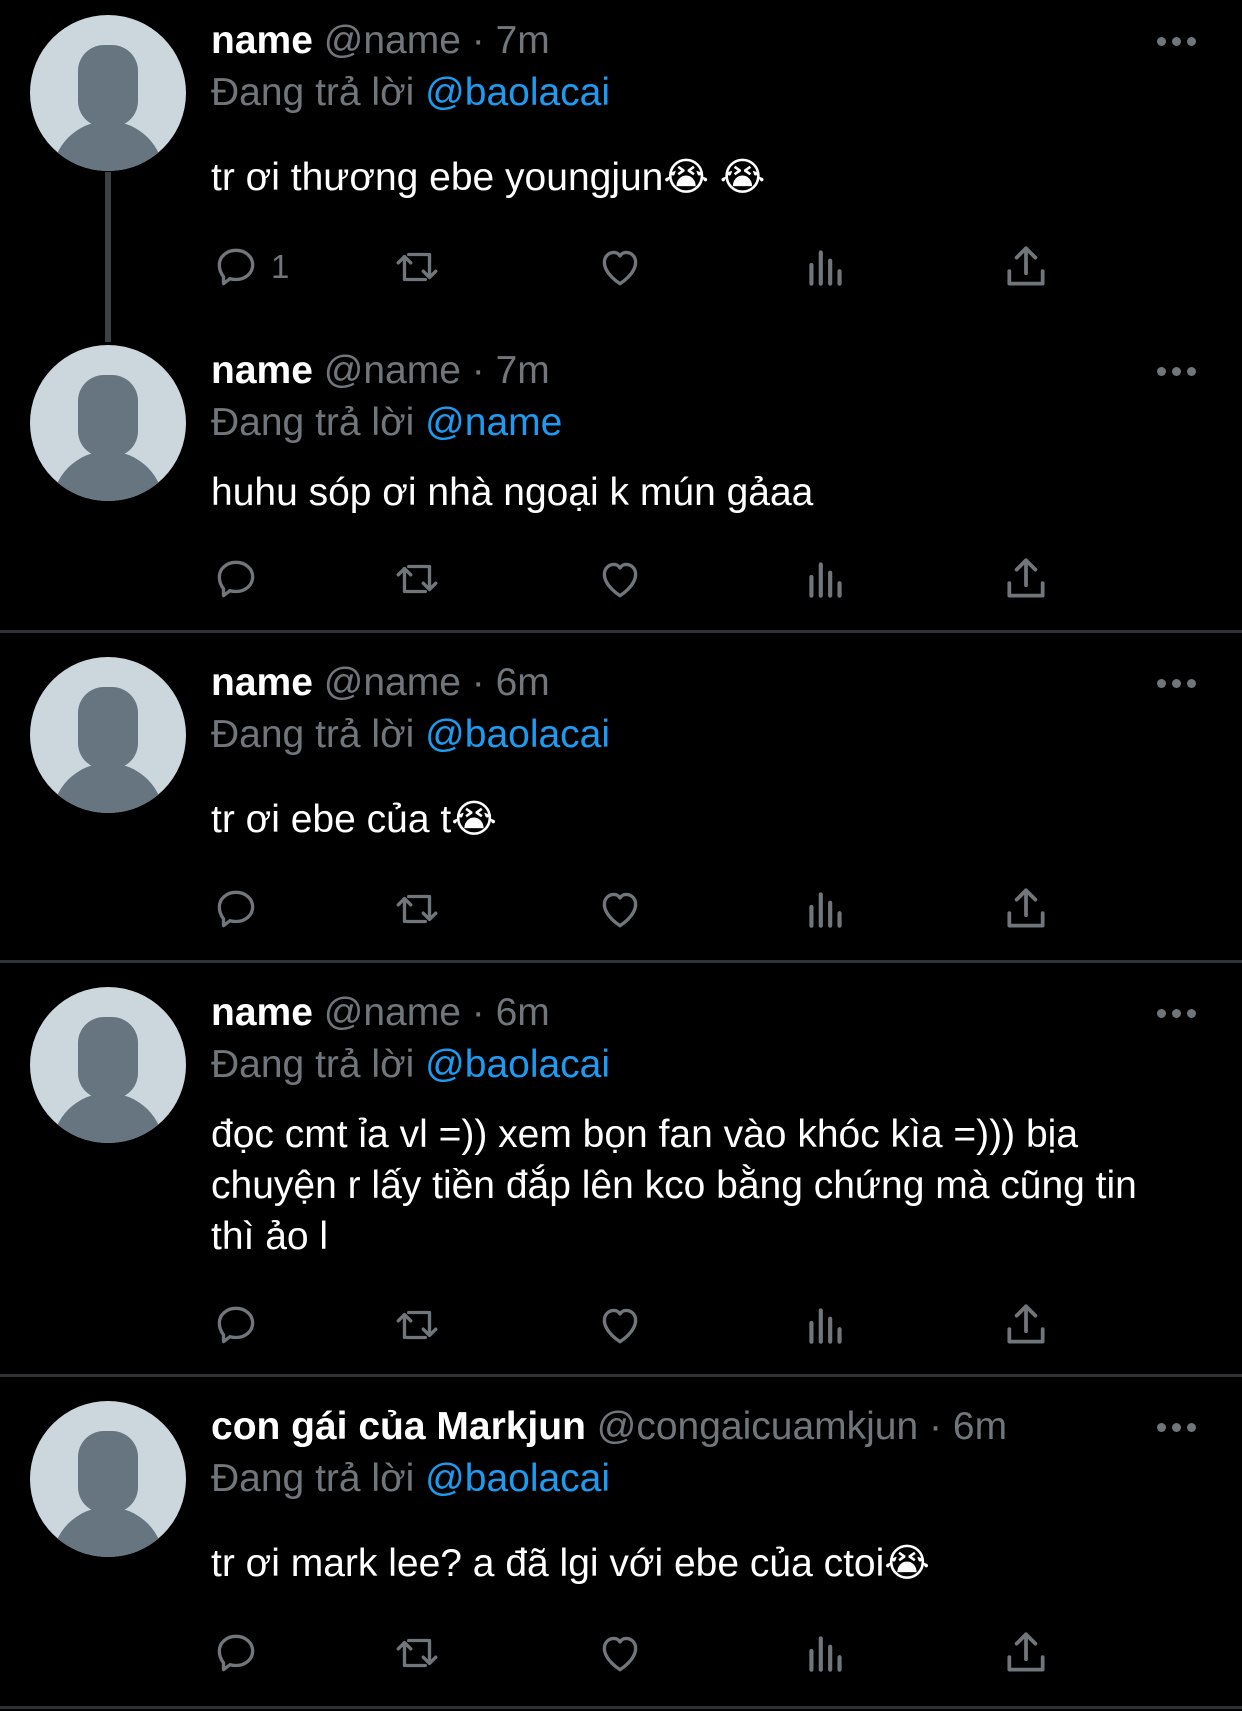  I want to click on reply-count: 1, so click(280, 266).